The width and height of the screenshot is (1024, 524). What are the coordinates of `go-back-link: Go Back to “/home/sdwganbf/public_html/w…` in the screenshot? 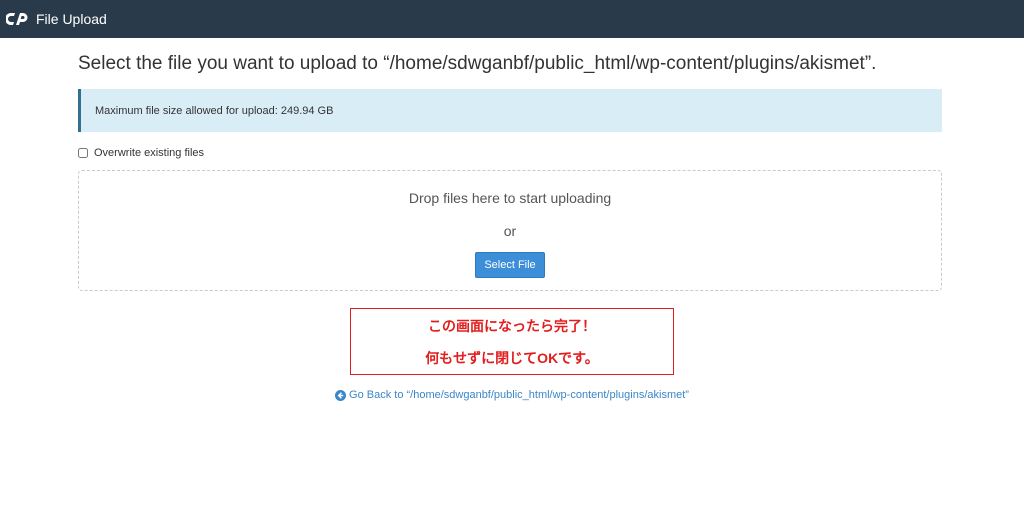 It's located at (512, 395).